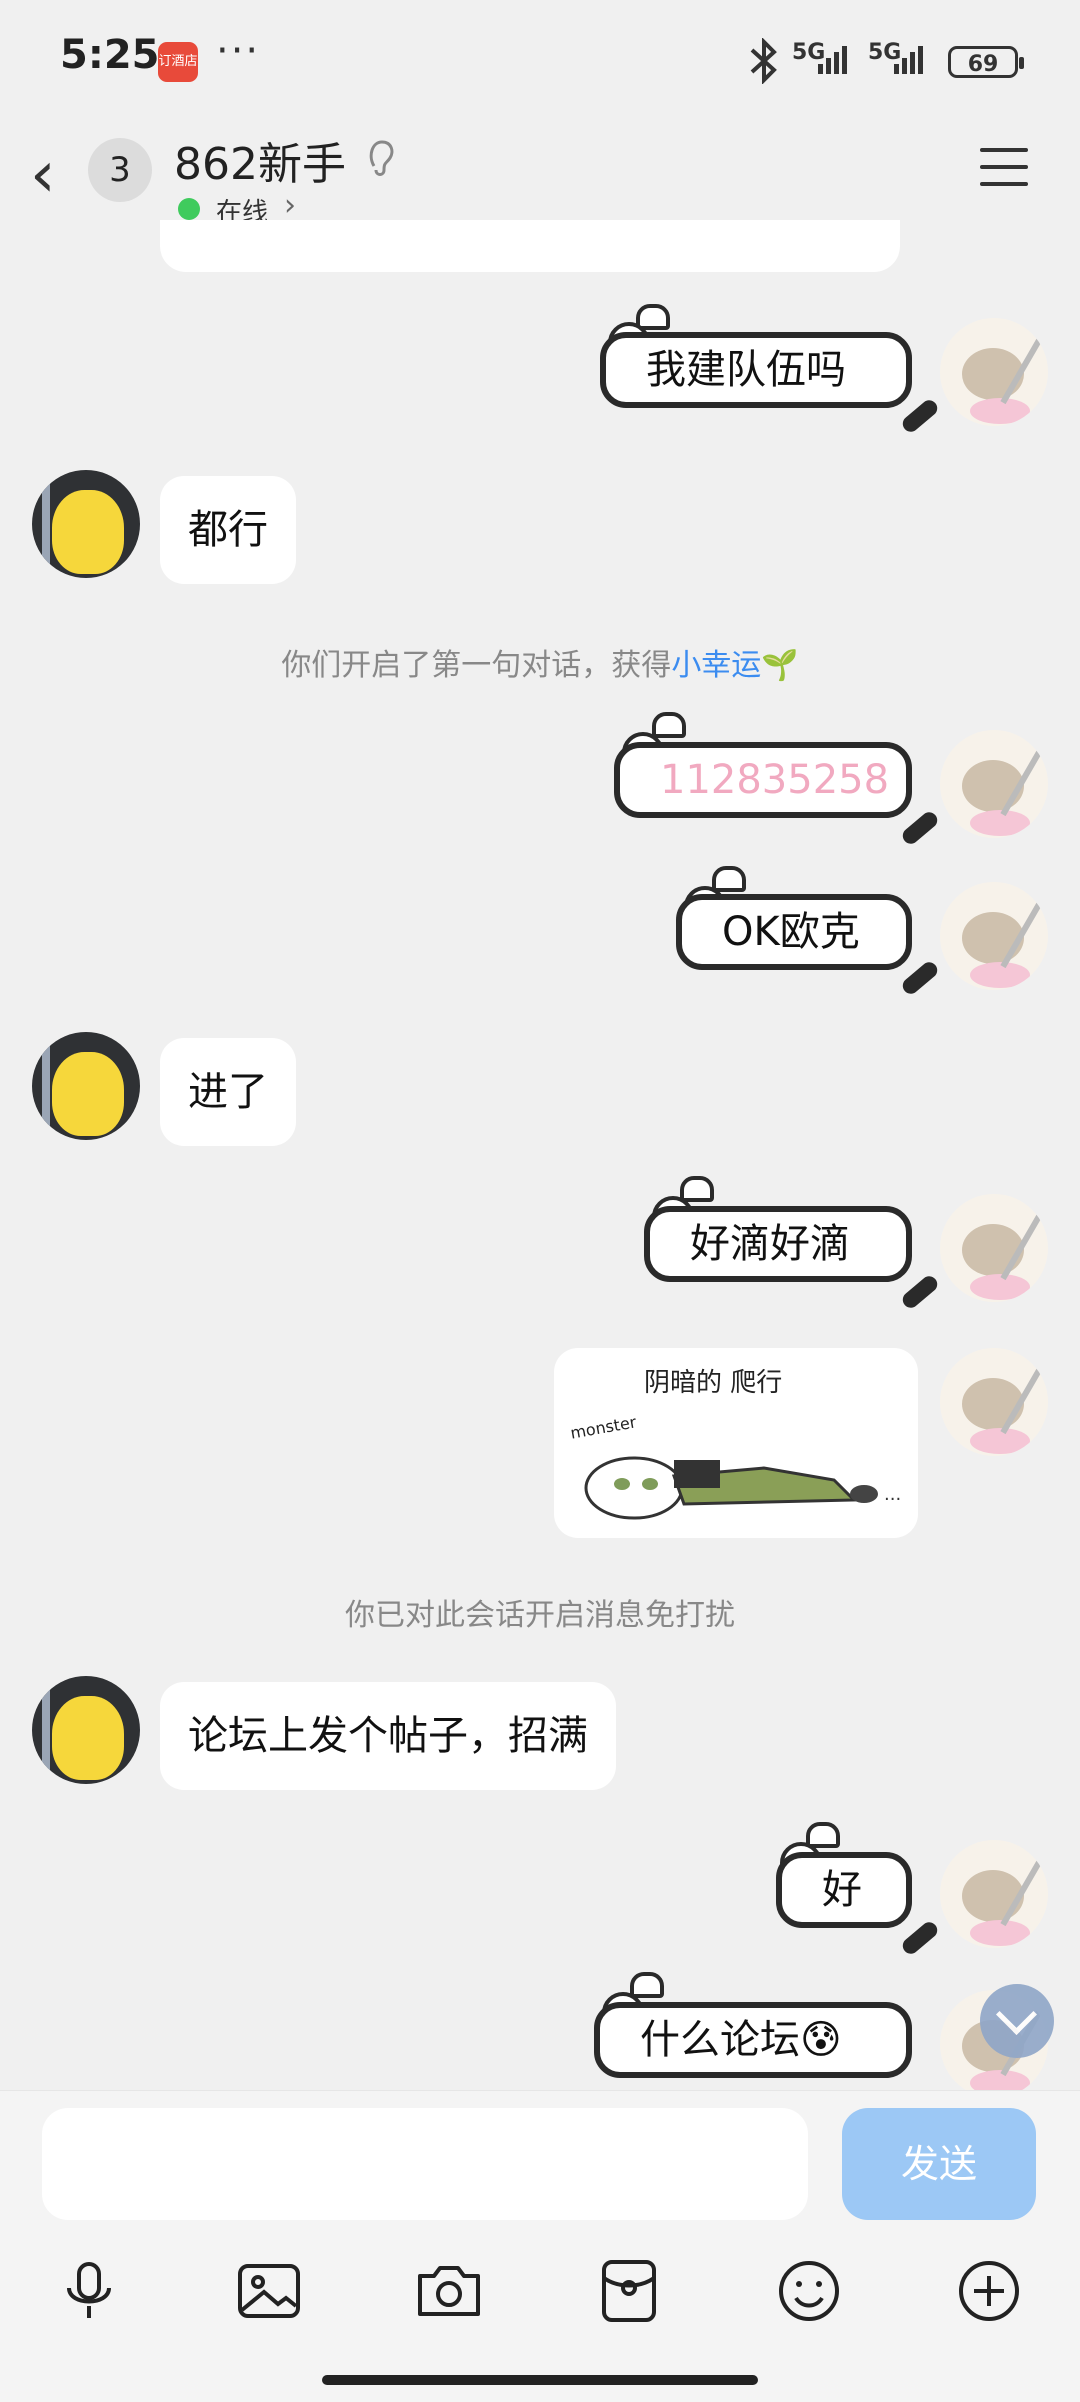 The height and width of the screenshot is (2402, 1080). Describe the element at coordinates (120, 170) in the screenshot. I see `unread-count-badge: 3` at that location.